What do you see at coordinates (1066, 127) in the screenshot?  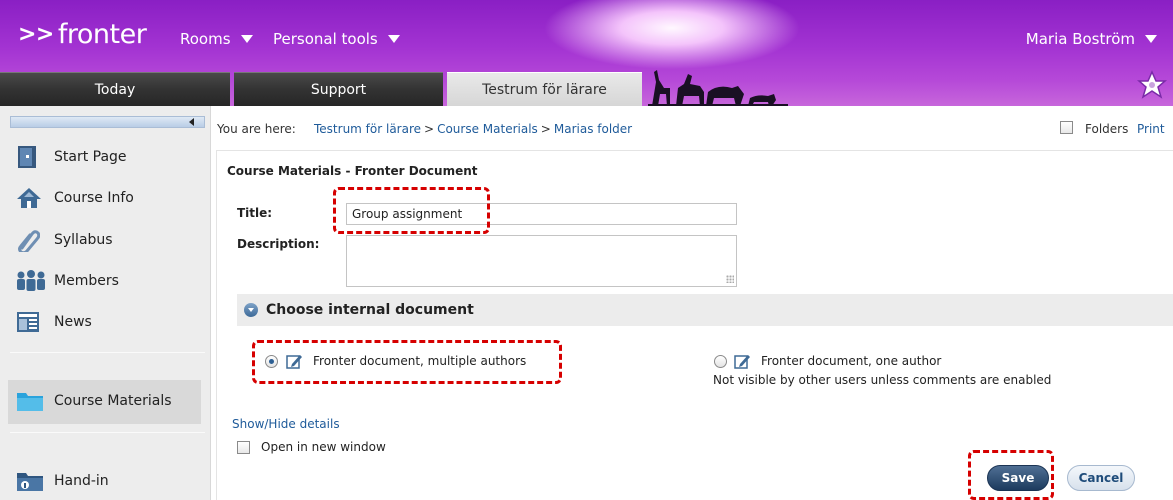 I see `folders-checkbox` at bounding box center [1066, 127].